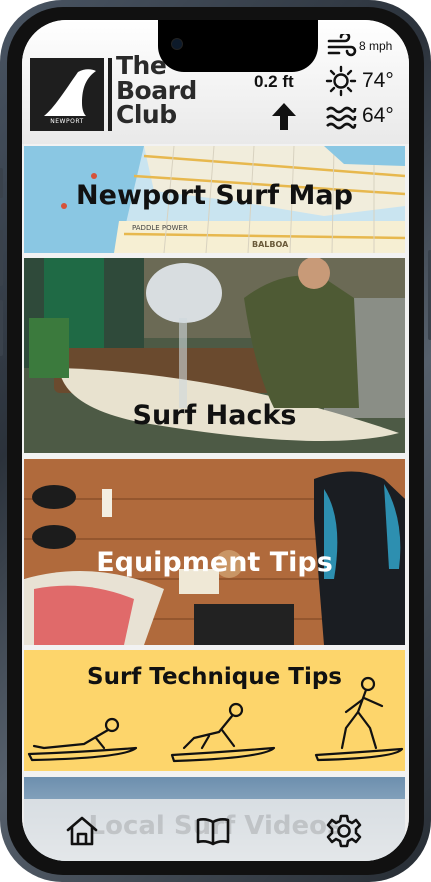 The width and height of the screenshot is (431, 882). Describe the element at coordinates (160, 228) in the screenshot. I see `map-street-label-2: PADDLE POWER` at that location.